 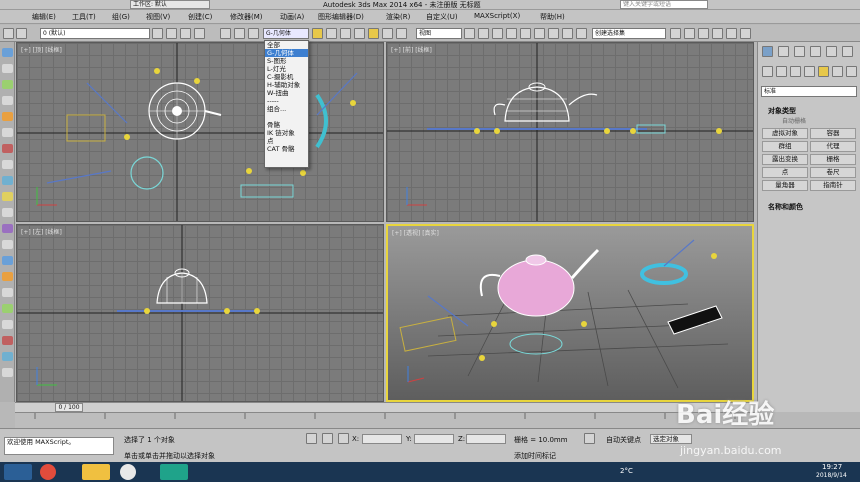 I want to click on modify-tab-icon, so click(x=783, y=51).